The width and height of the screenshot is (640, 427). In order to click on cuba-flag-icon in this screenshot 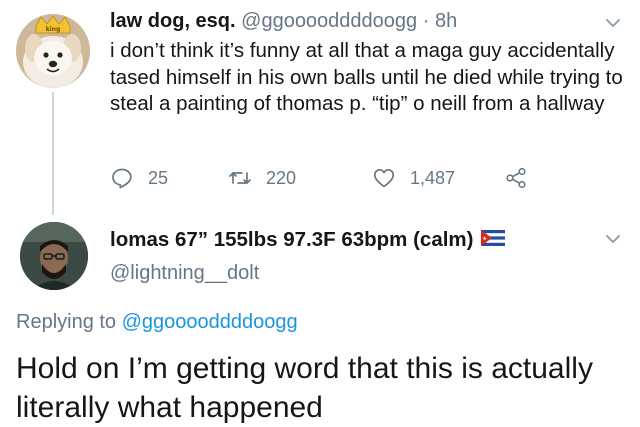, I will do `click(493, 240)`.